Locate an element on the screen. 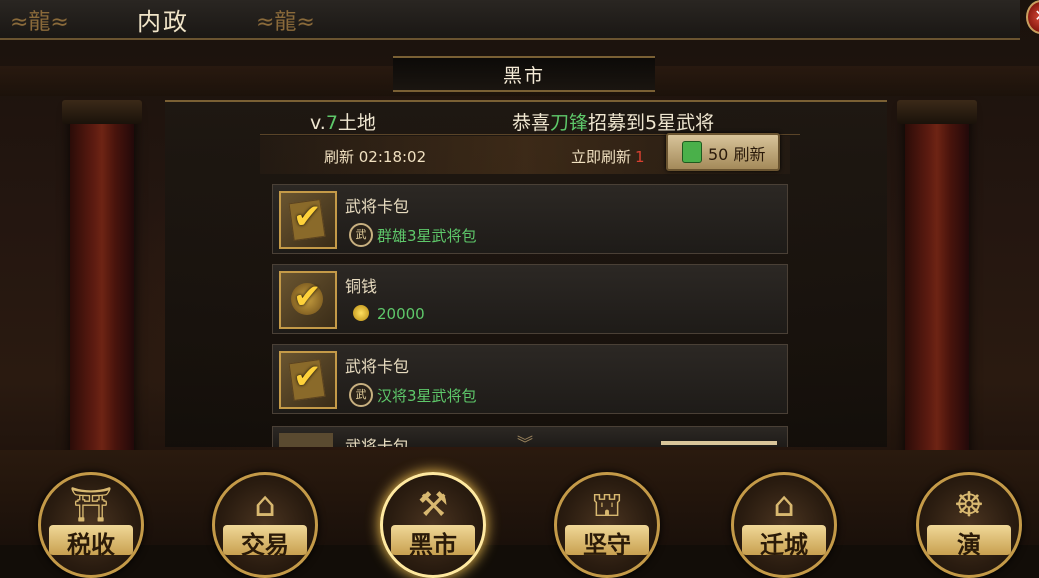  item-desc: 汉将3星武将包 is located at coordinates (427, 396).